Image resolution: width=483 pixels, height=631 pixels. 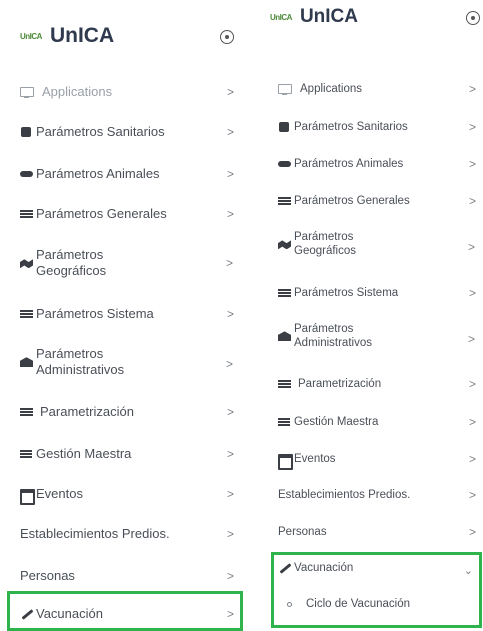 I want to click on menu-label: Parámetros Administrativos, so click(x=80, y=362).